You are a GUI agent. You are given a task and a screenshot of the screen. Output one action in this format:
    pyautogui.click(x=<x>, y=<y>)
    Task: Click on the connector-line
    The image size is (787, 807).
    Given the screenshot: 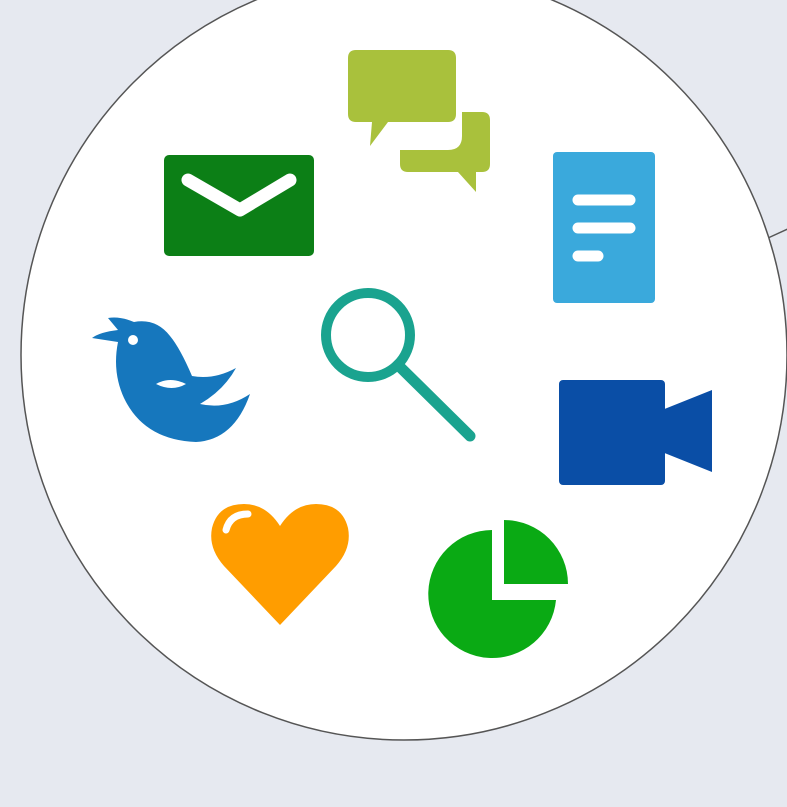 What is the action you would take?
    pyautogui.click(x=777, y=233)
    